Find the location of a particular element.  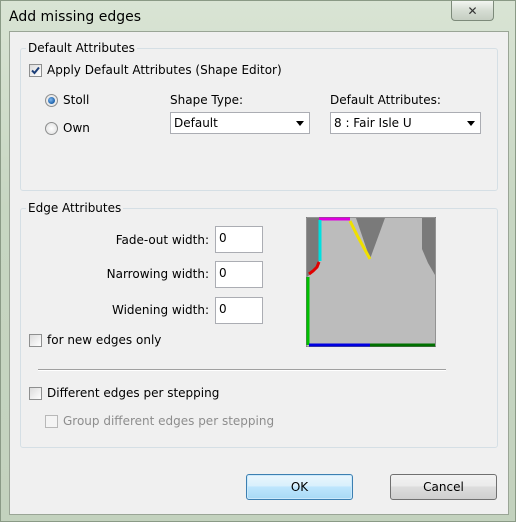

separator-line is located at coordinates (242, 370).